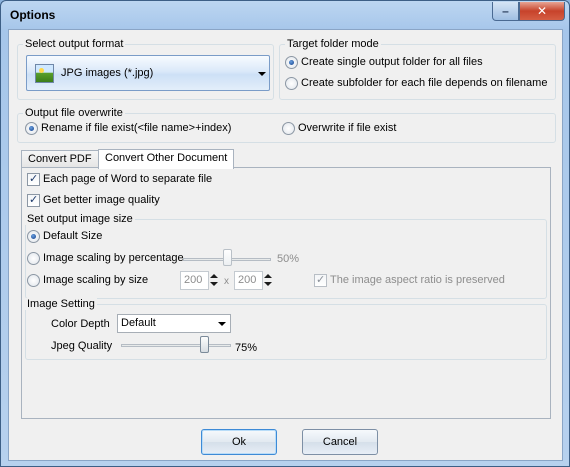  Describe the element at coordinates (33, 200) in the screenshot. I see `better-quality-checkbox` at that location.